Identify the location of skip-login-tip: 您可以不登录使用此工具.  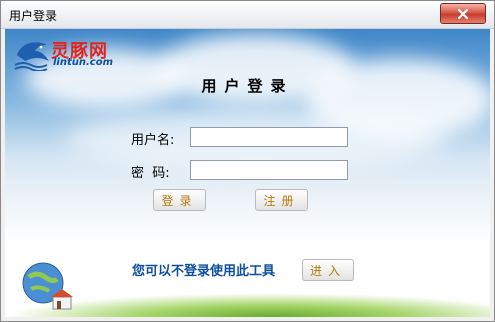
(204, 271).